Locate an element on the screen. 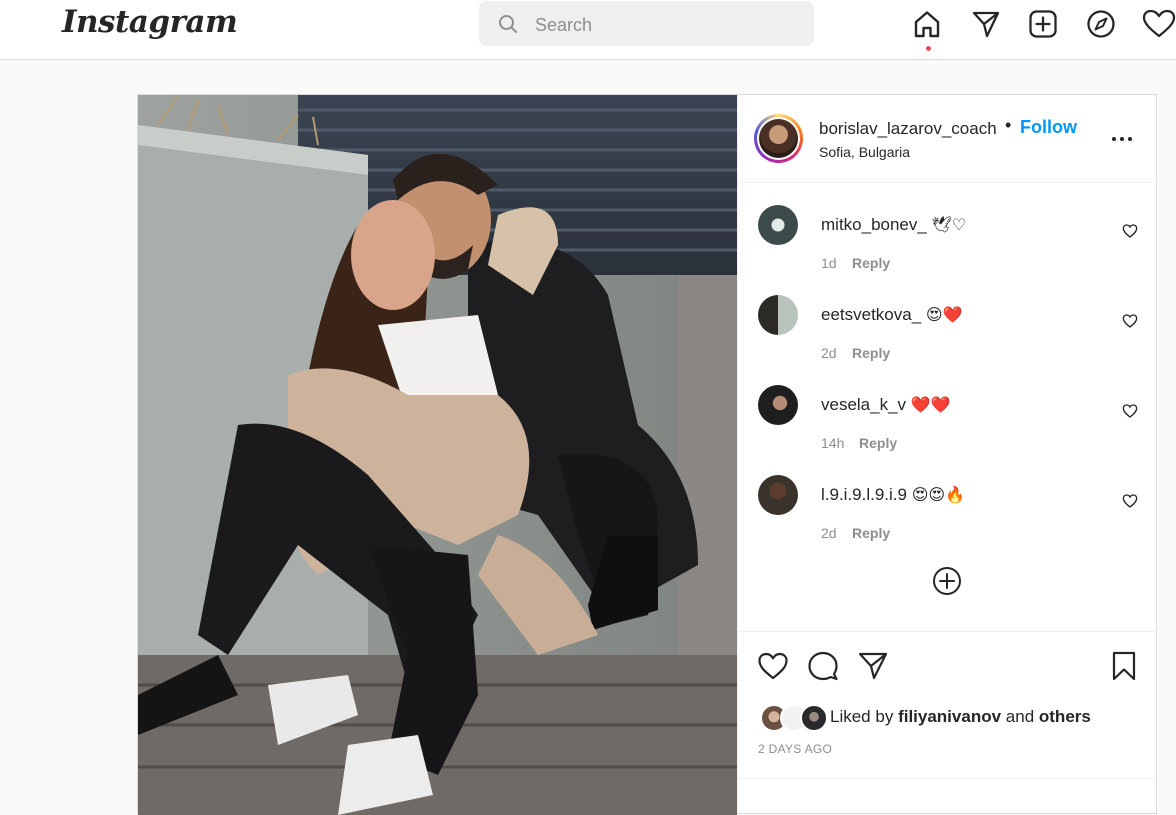 The height and width of the screenshot is (815, 1176). search-box is located at coordinates (646, 23).